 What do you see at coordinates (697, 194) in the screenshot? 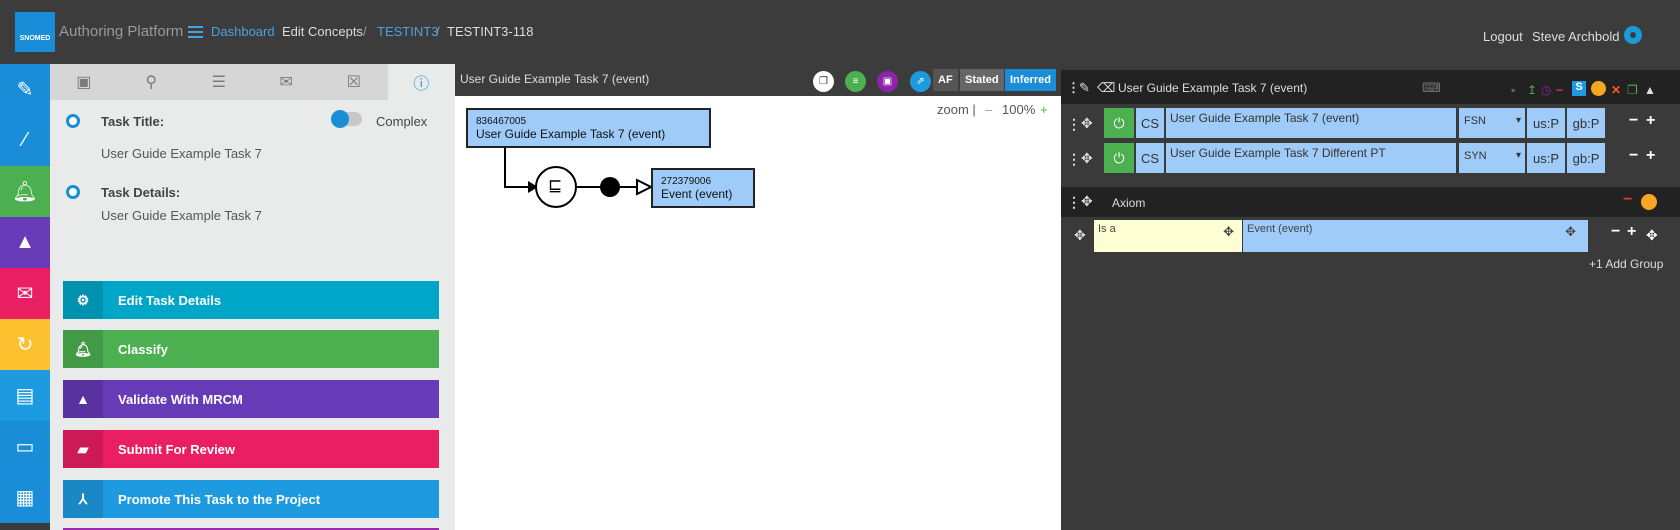
I see `parent-concept-term: Event (event)` at bounding box center [697, 194].